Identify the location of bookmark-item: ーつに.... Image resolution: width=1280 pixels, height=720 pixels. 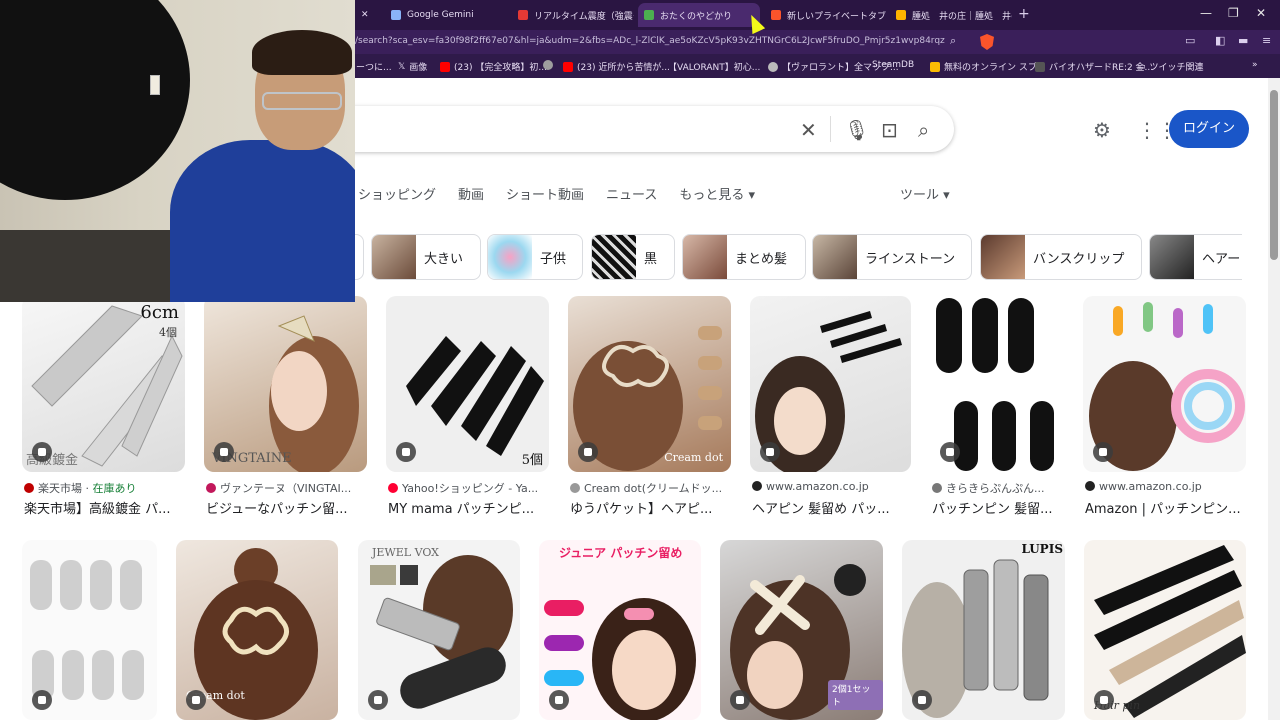
(374, 66).